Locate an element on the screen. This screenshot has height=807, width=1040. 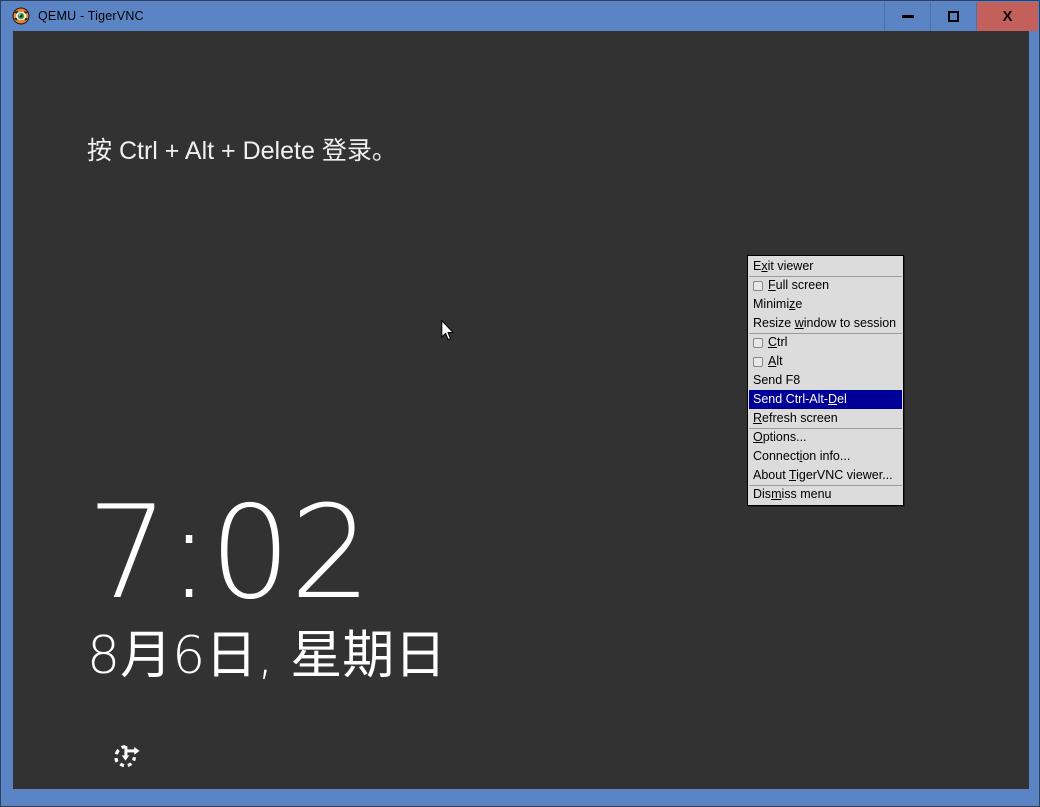
minimize-icon is located at coordinates (907, 16).